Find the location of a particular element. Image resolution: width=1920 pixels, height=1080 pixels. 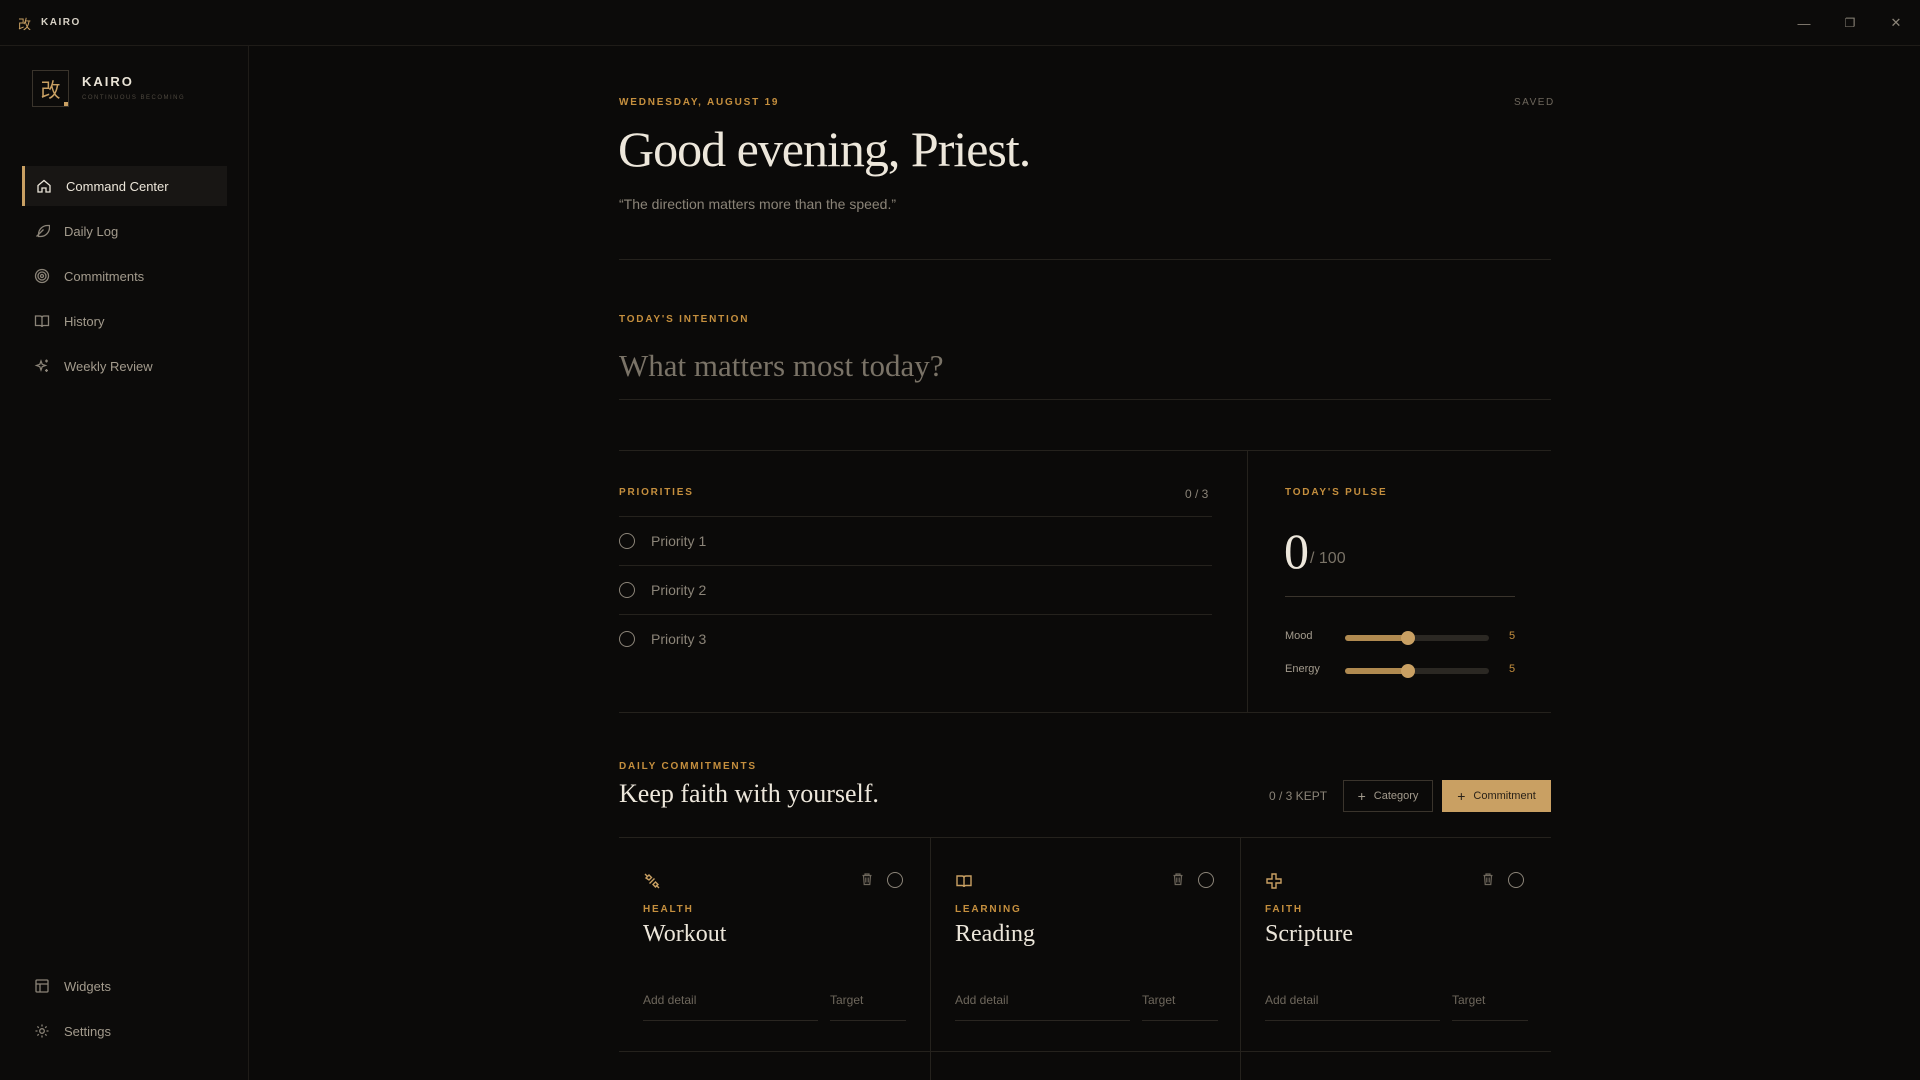

energy-value: 5 is located at coordinates (1512, 669).